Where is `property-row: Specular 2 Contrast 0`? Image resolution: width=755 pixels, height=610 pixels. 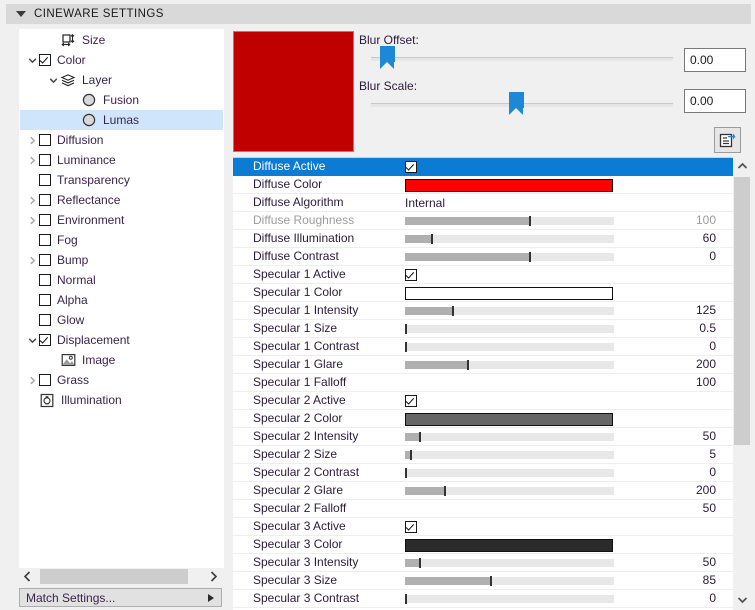 property-row: Specular 2 Contrast 0 is located at coordinates (483, 473).